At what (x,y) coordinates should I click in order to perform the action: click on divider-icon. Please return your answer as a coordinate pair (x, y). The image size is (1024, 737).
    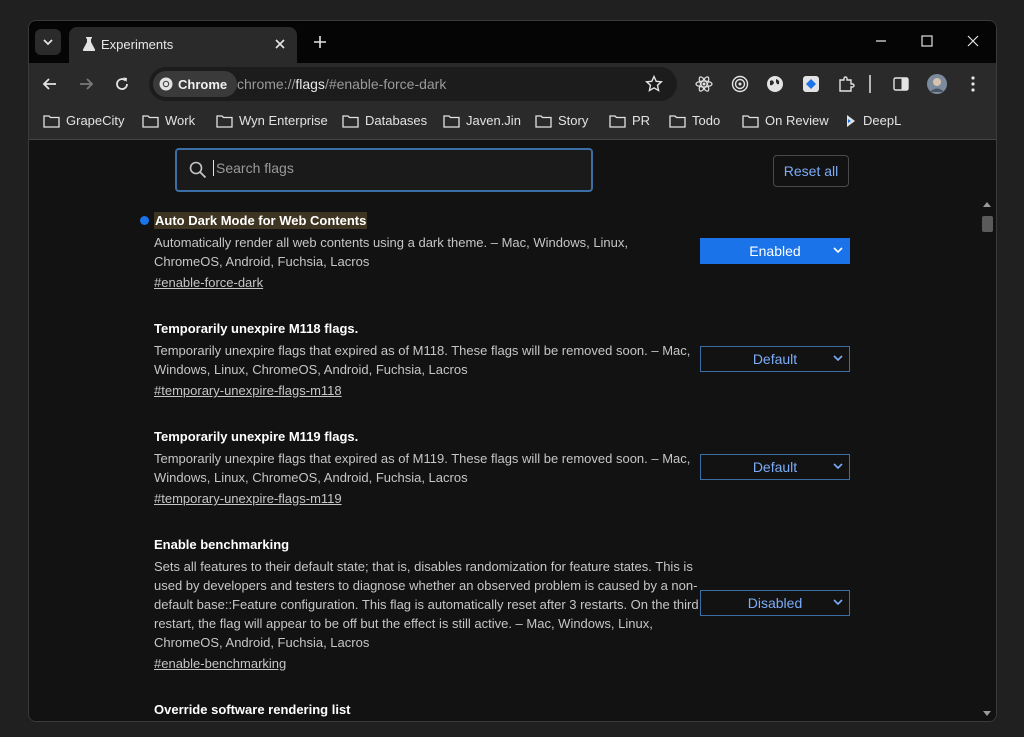
    Looking at the image, I should click on (870, 84).